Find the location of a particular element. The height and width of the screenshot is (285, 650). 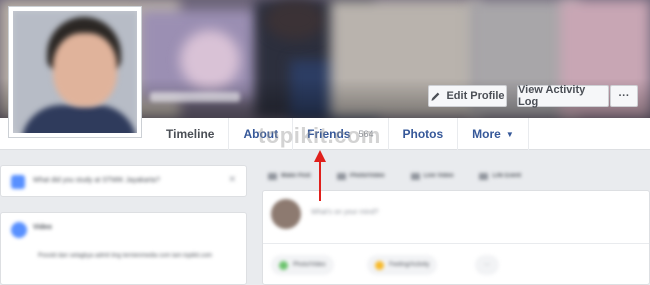

intro-card: What did you study at STMIK Jayakarta? ✕ is located at coordinates (123, 181).